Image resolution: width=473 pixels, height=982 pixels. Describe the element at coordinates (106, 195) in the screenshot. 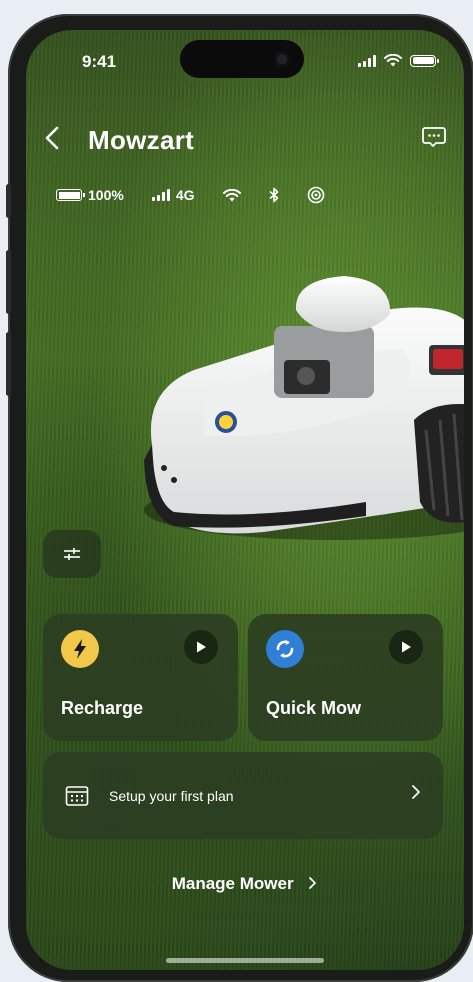

I see `battery-percent: 100%` at that location.